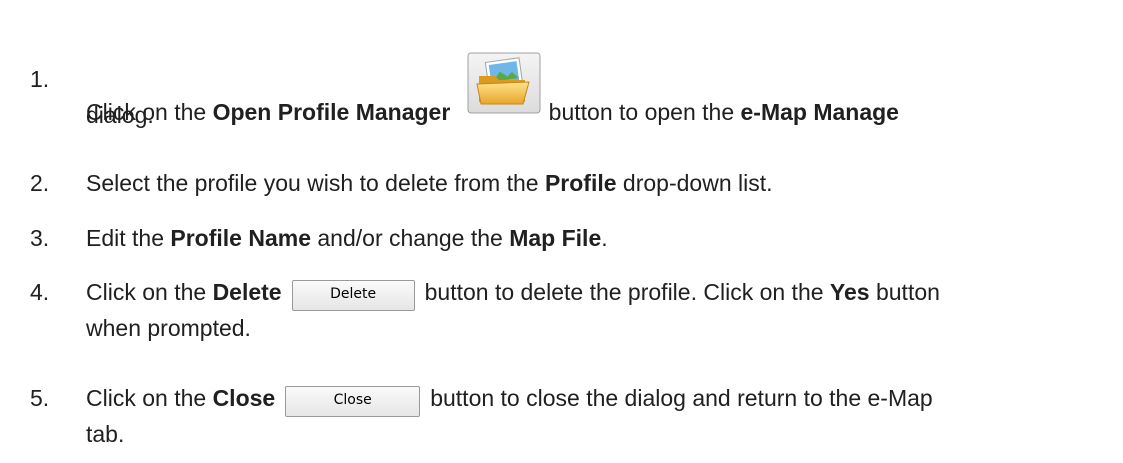 This screenshot has height=463, width=1123. I want to click on step-text-continued: tab., so click(105, 434).